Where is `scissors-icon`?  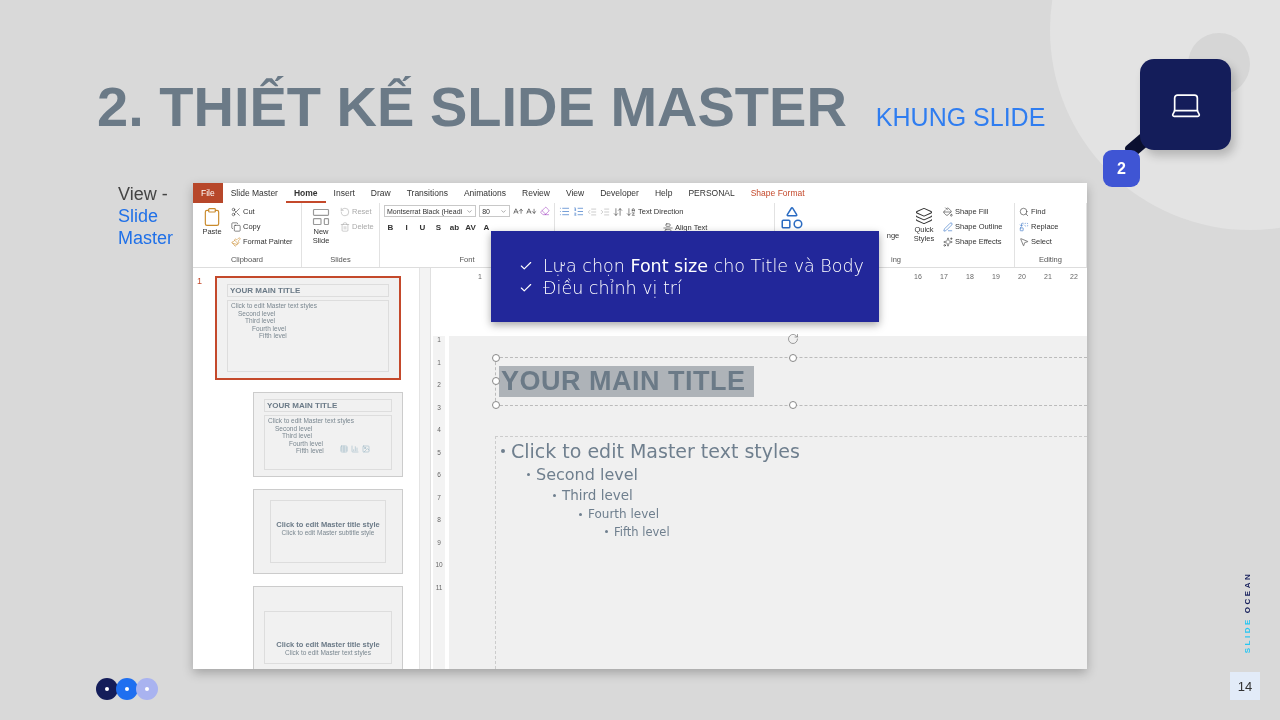 scissors-icon is located at coordinates (236, 211).